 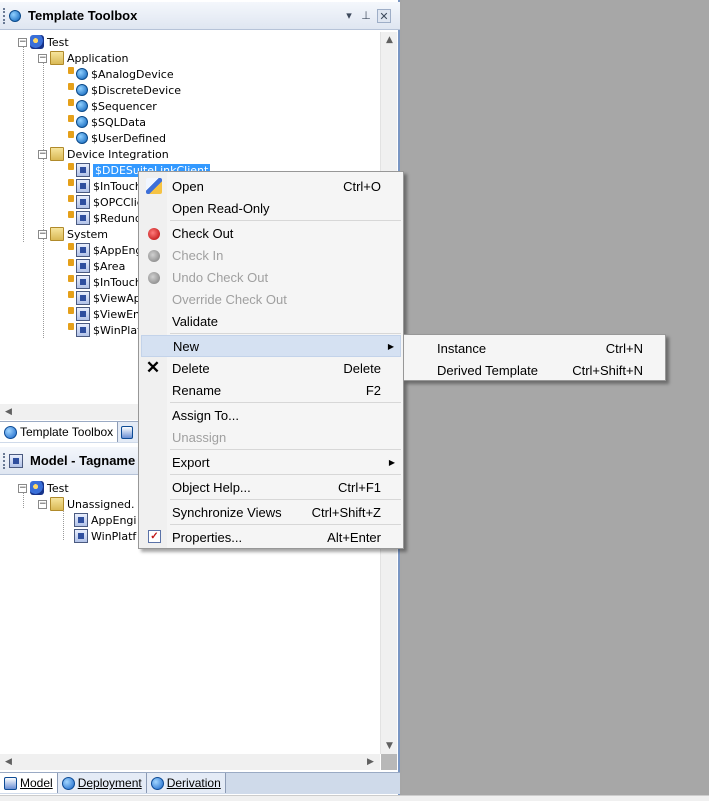 I want to click on tab-graphic-toolbox, so click(x=129, y=432).